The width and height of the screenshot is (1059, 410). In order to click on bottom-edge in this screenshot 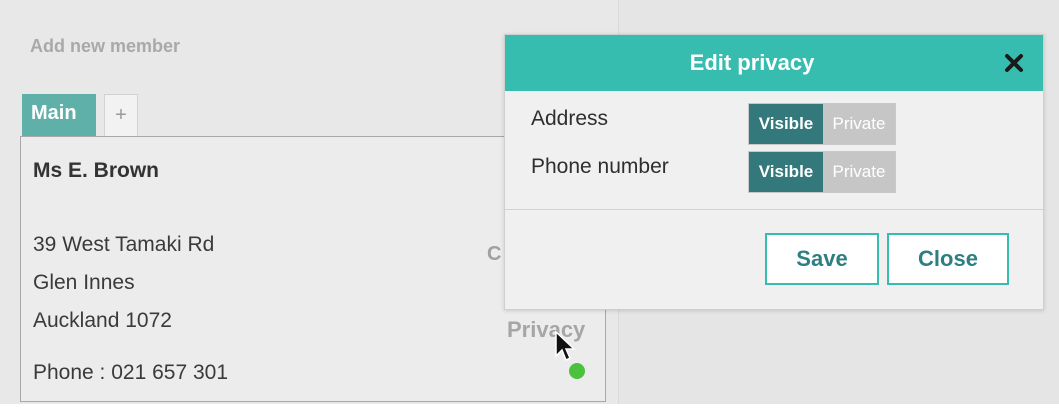, I will do `click(529, 407)`.